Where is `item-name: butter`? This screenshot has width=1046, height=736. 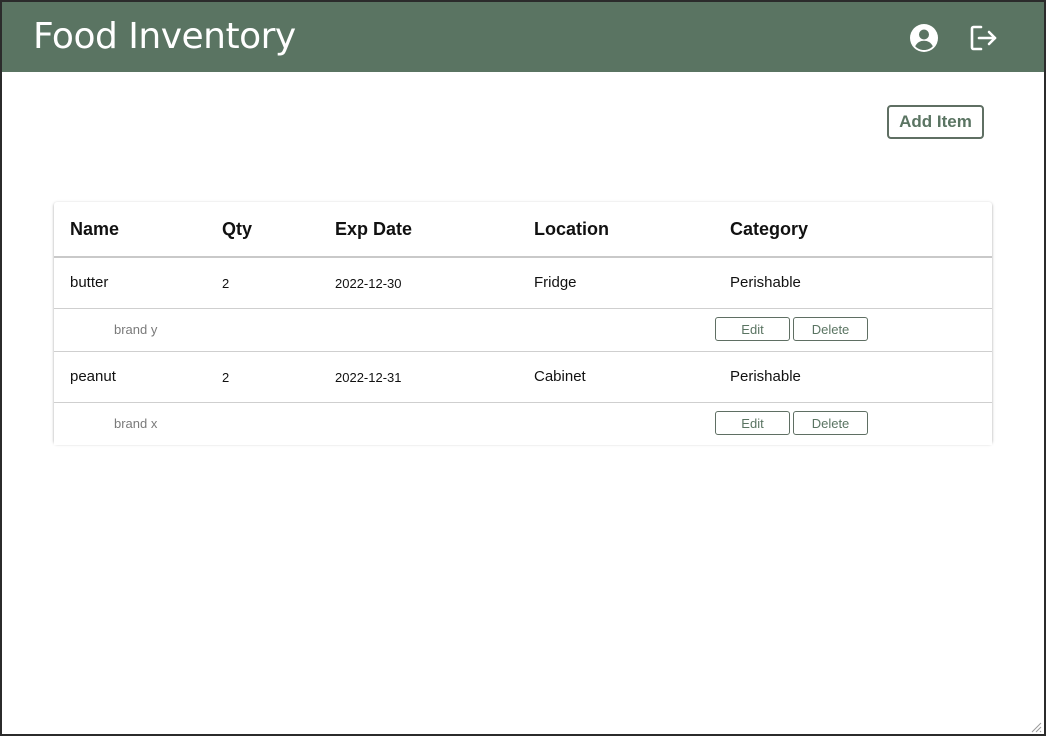
item-name: butter is located at coordinates (89, 282).